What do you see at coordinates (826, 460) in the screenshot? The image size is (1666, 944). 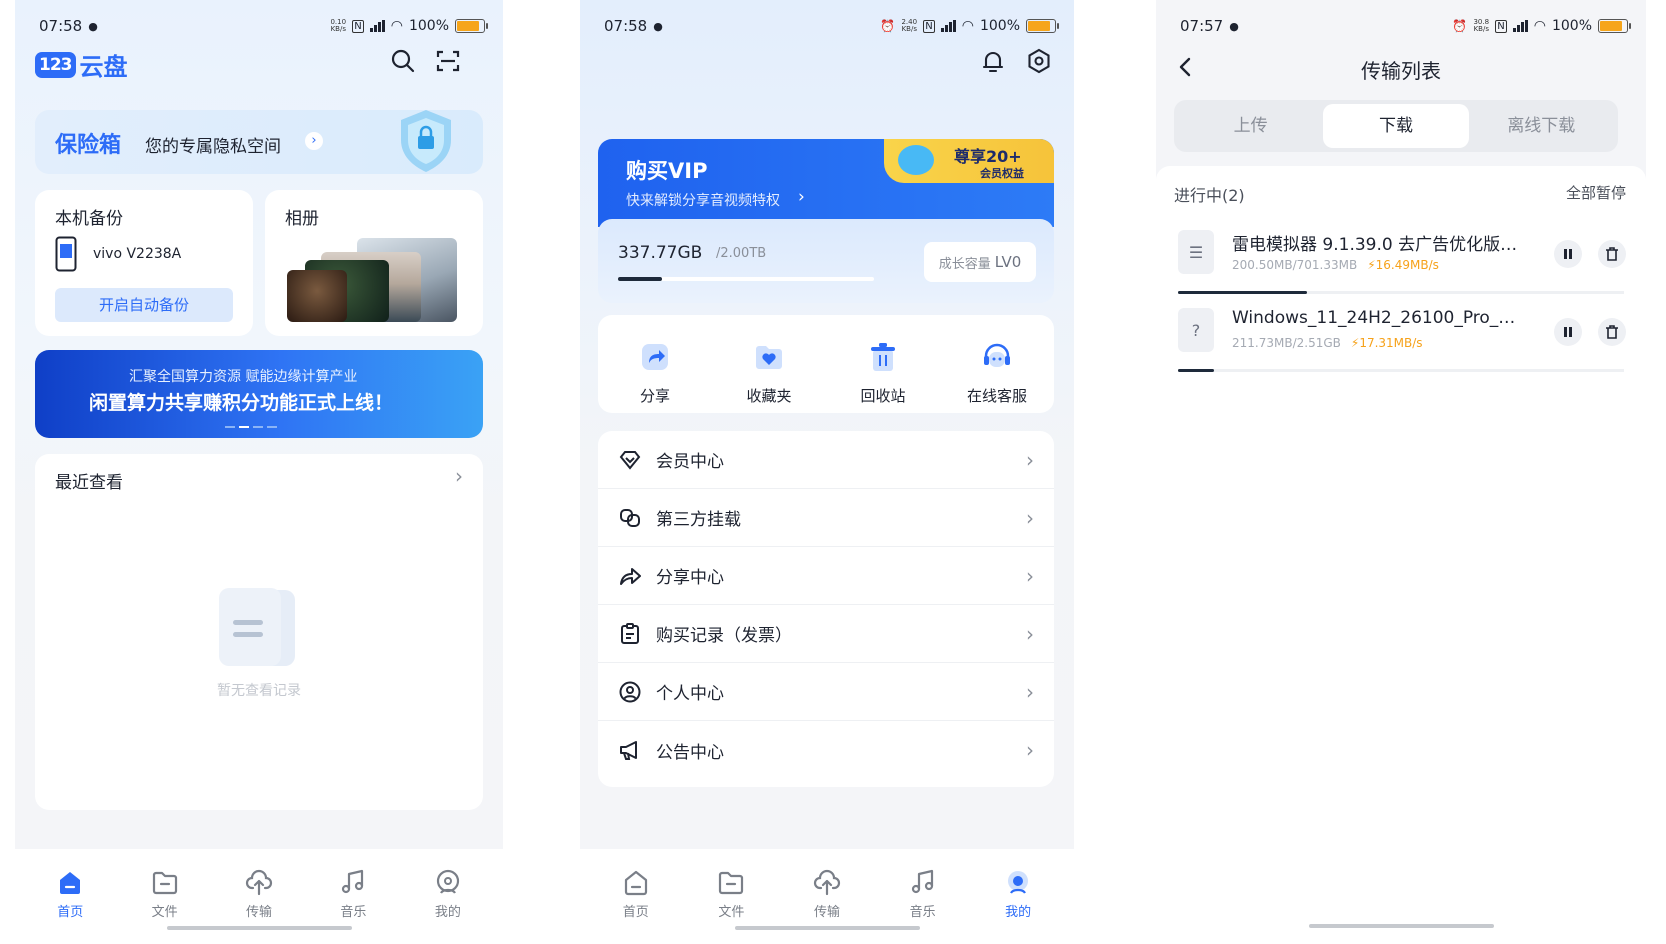 I see `menu-member-center: 会员中心 ›` at bounding box center [826, 460].